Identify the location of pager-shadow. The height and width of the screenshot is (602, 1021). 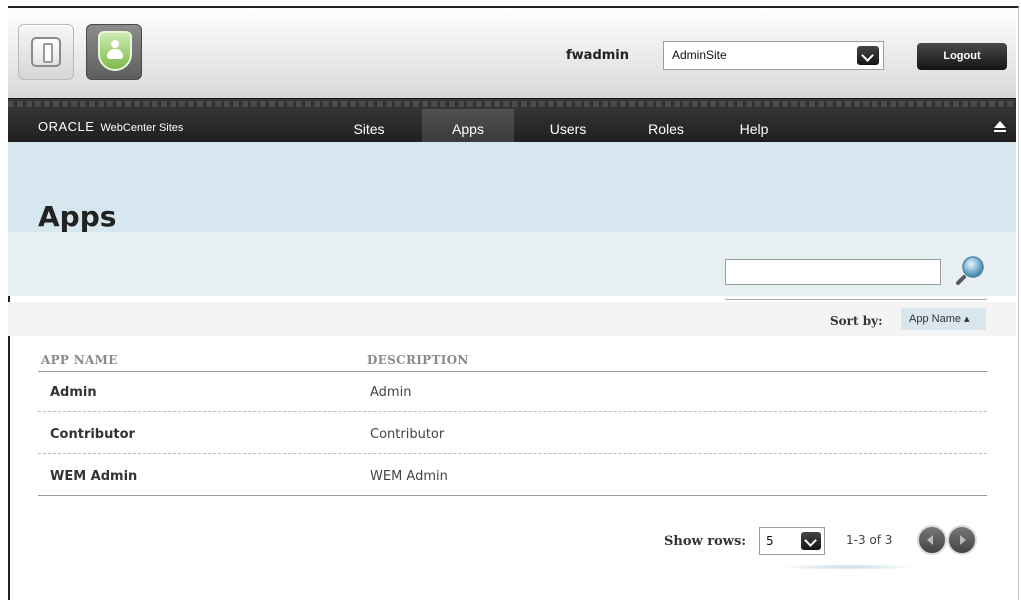
(848, 567).